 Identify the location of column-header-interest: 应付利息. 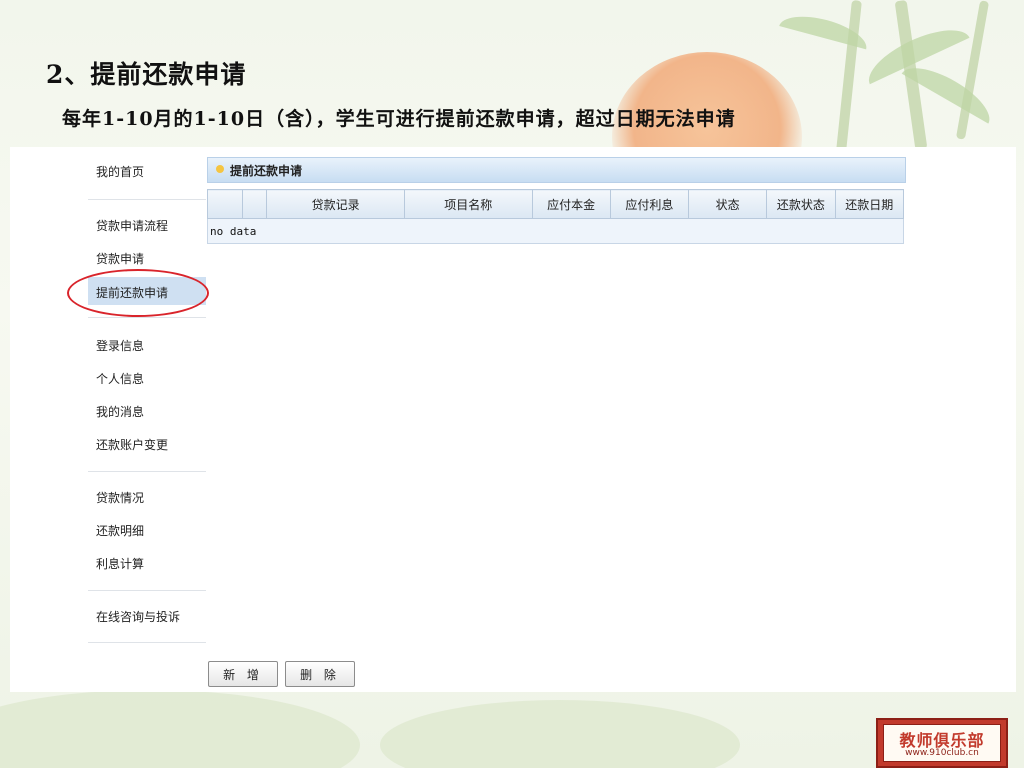
(649, 204).